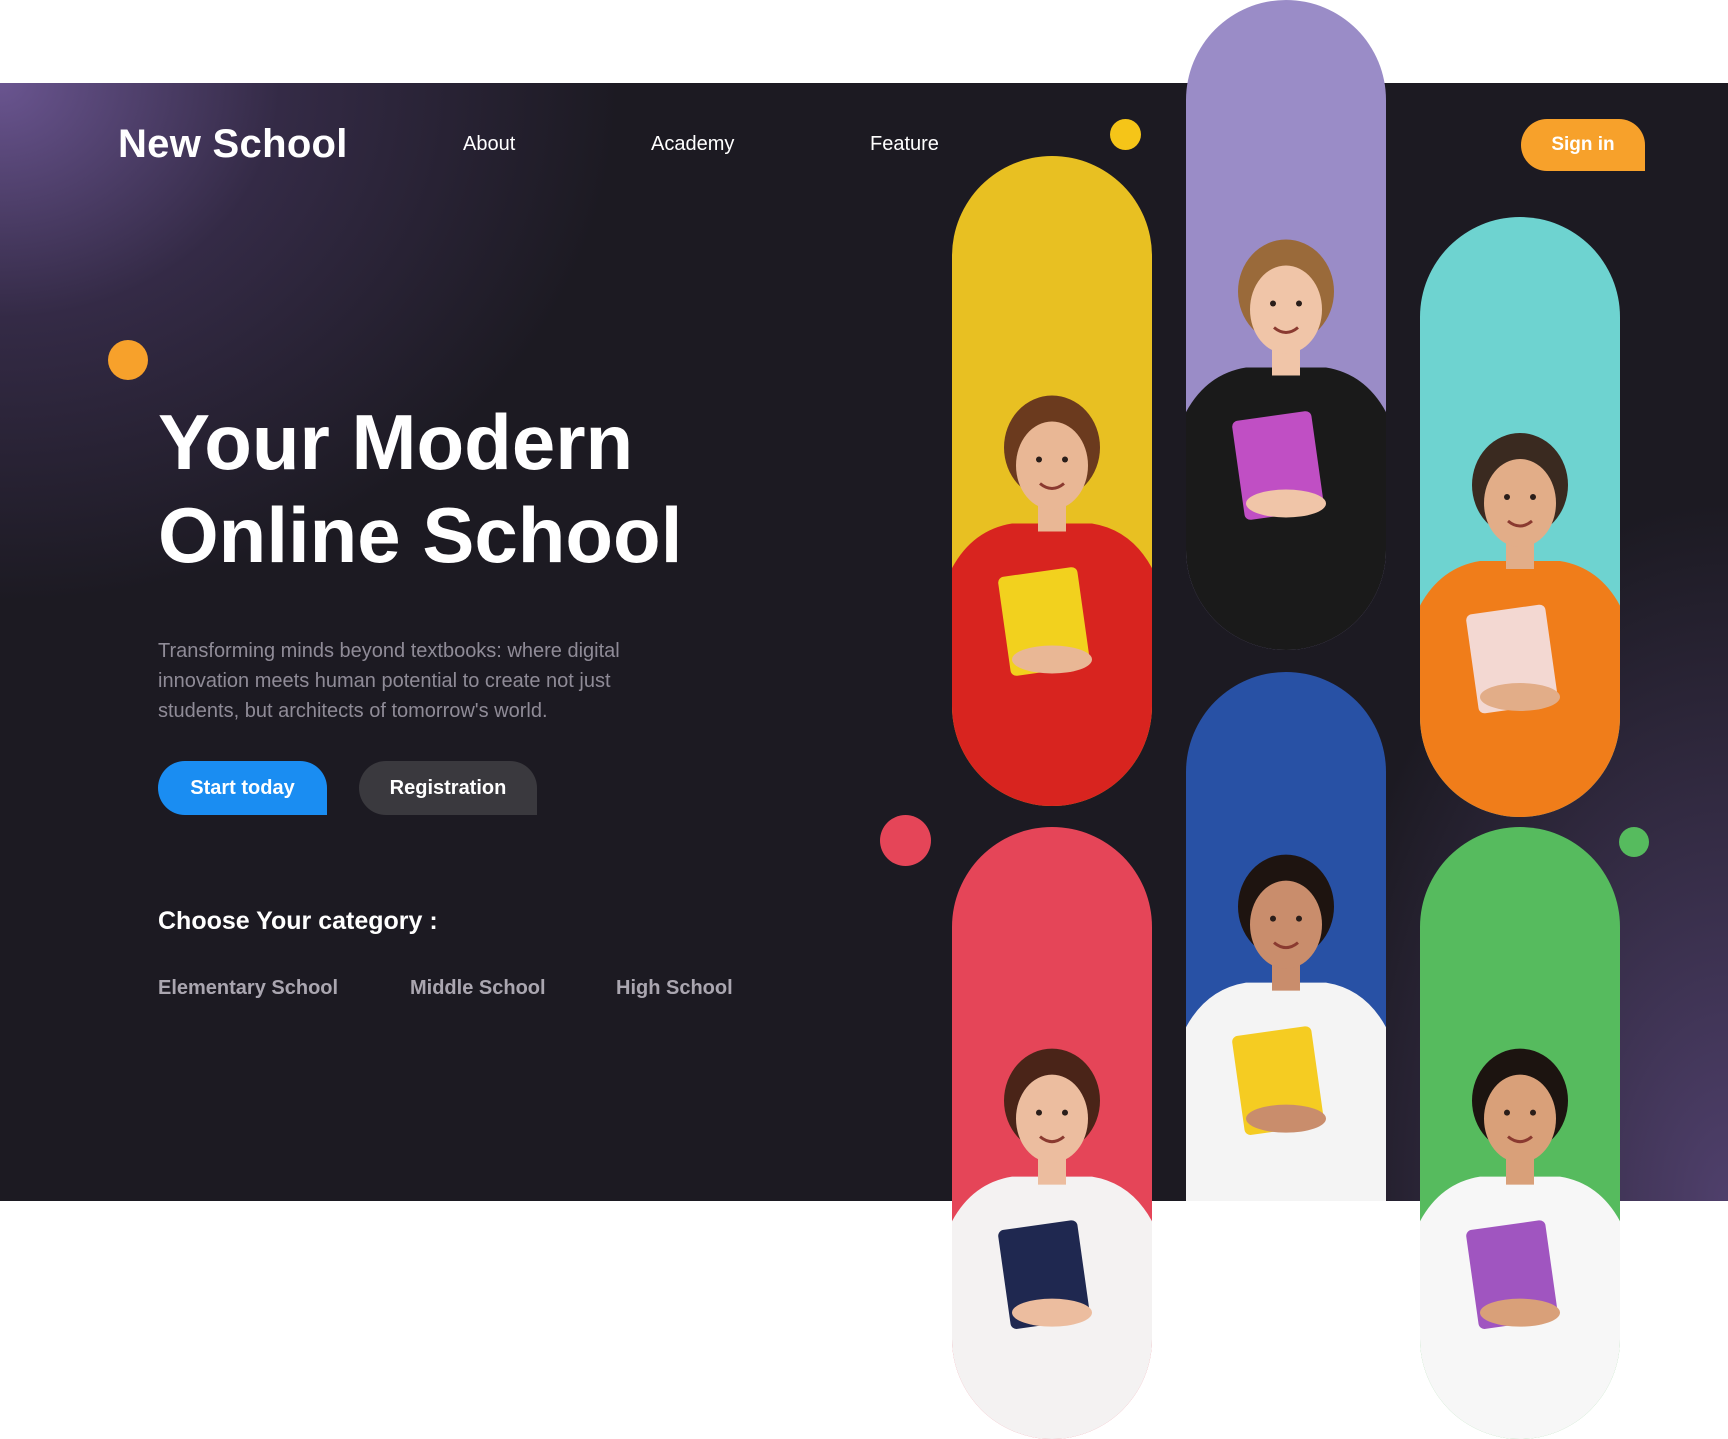 The height and width of the screenshot is (1439, 1728). Describe the element at coordinates (905, 840) in the screenshot. I see `red-dot-decoration` at that location.